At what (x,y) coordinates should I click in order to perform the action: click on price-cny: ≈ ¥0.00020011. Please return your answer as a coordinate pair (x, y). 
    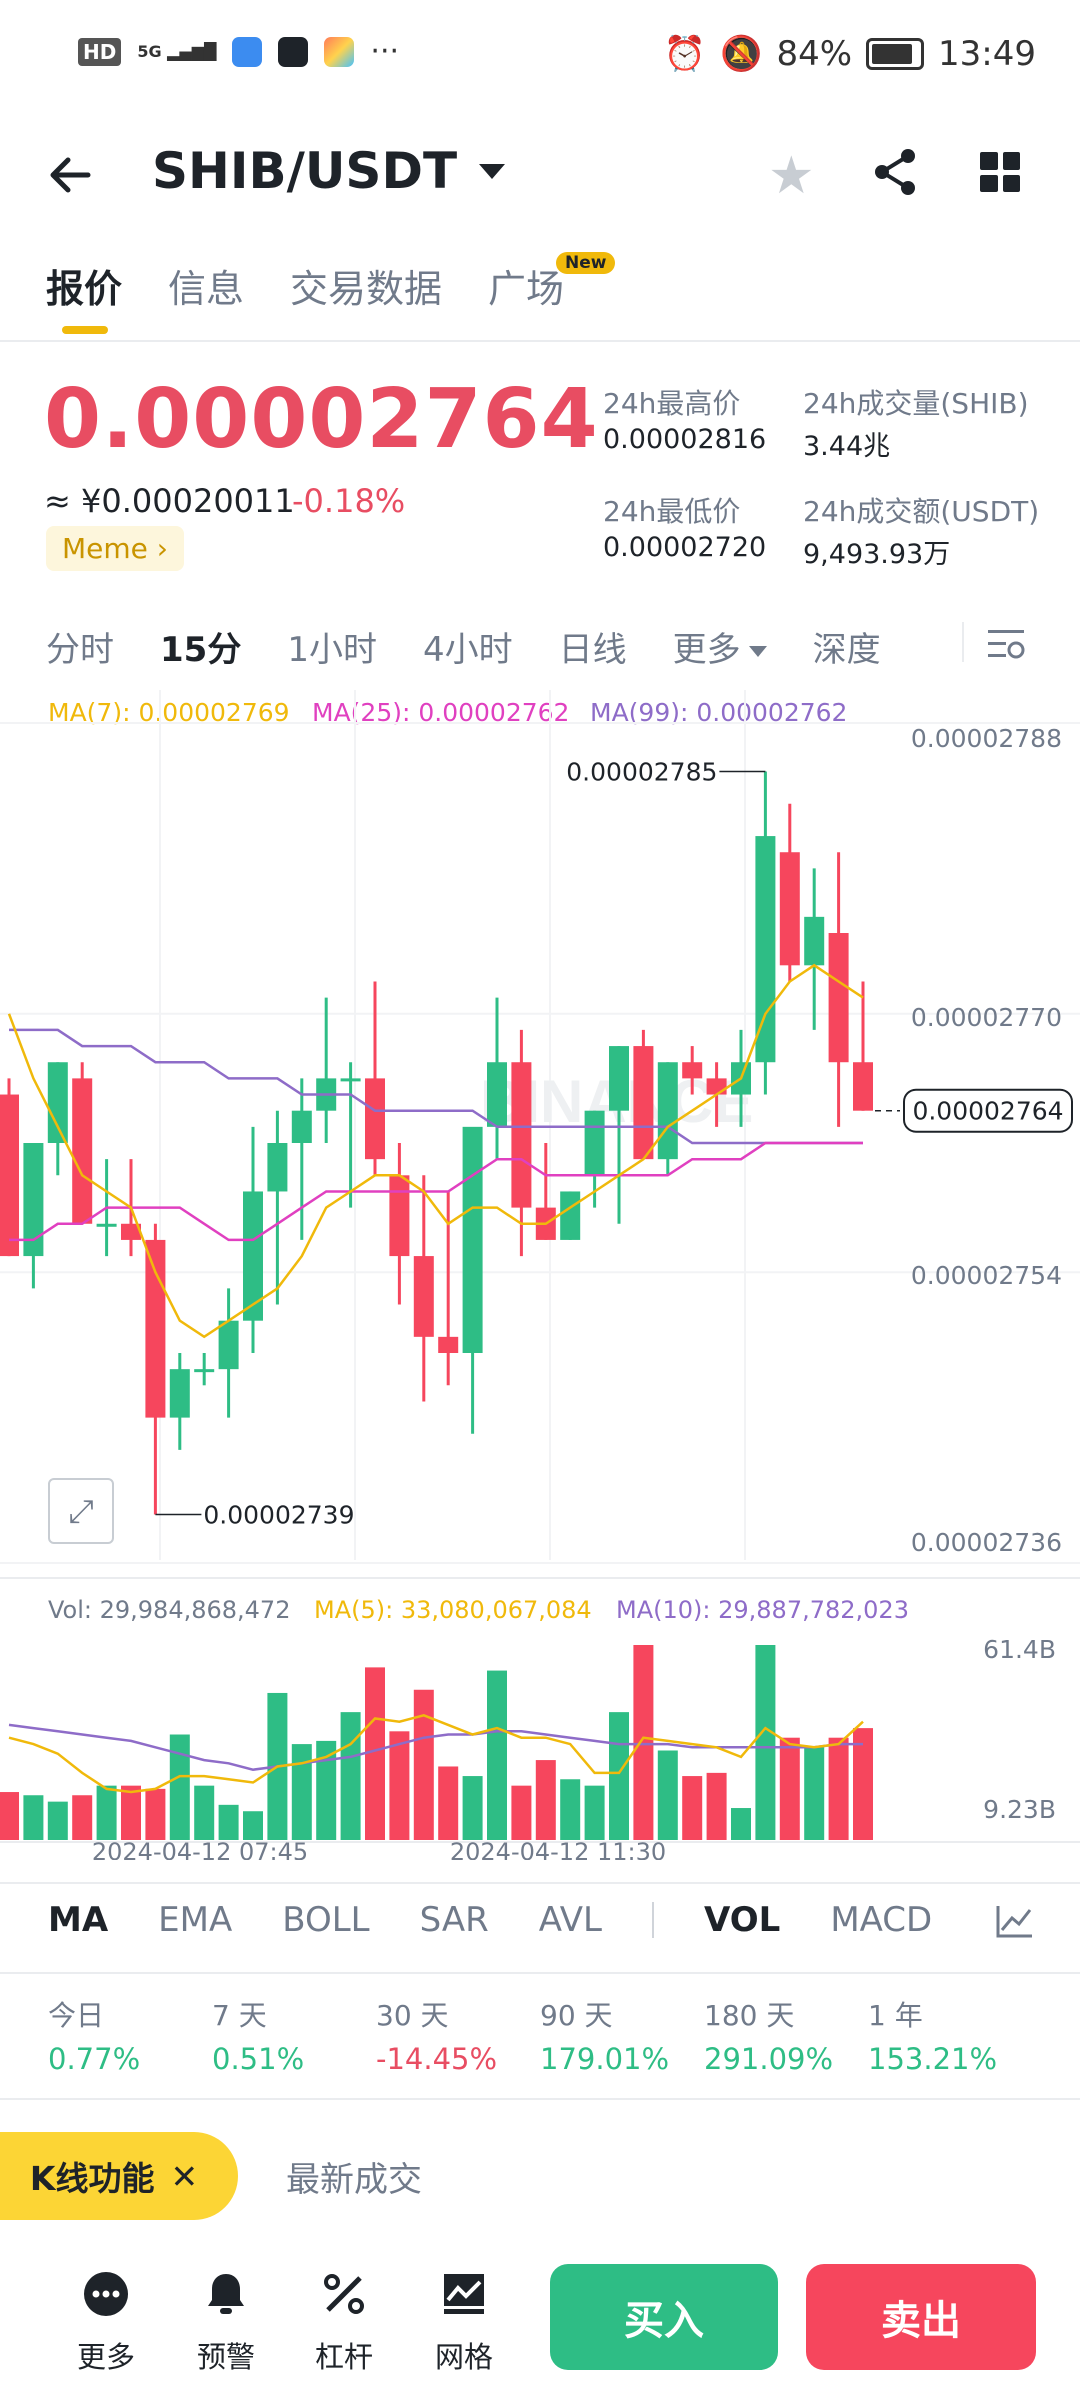
    Looking at the image, I should click on (169, 501).